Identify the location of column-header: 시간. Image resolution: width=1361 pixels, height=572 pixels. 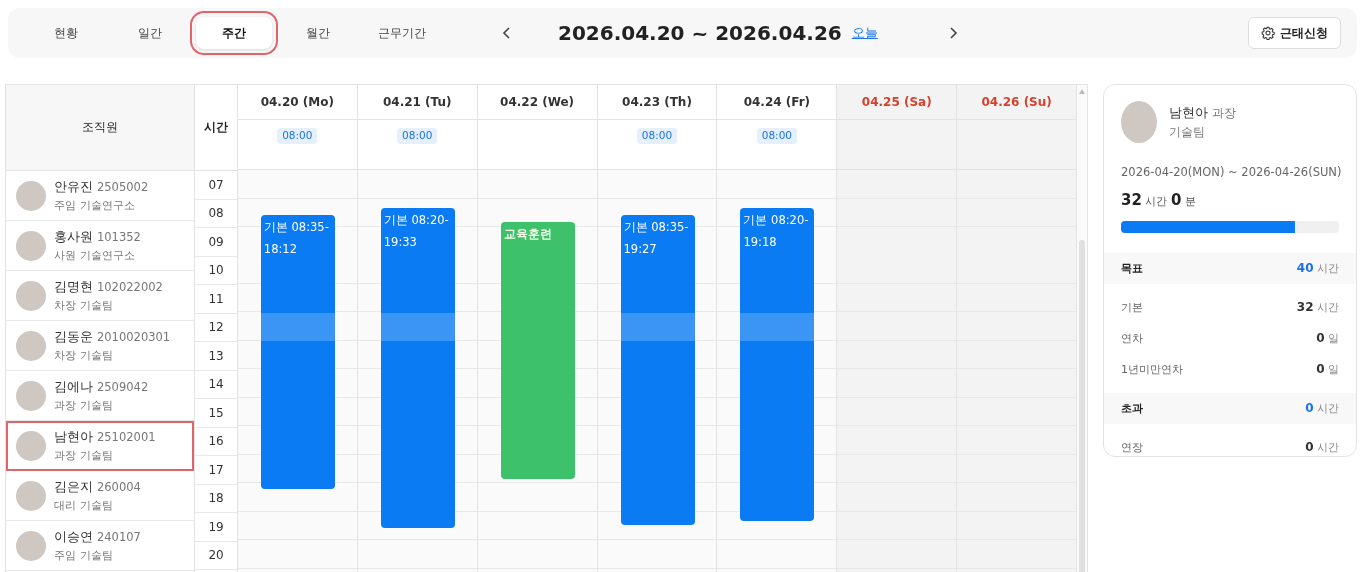
(216, 128).